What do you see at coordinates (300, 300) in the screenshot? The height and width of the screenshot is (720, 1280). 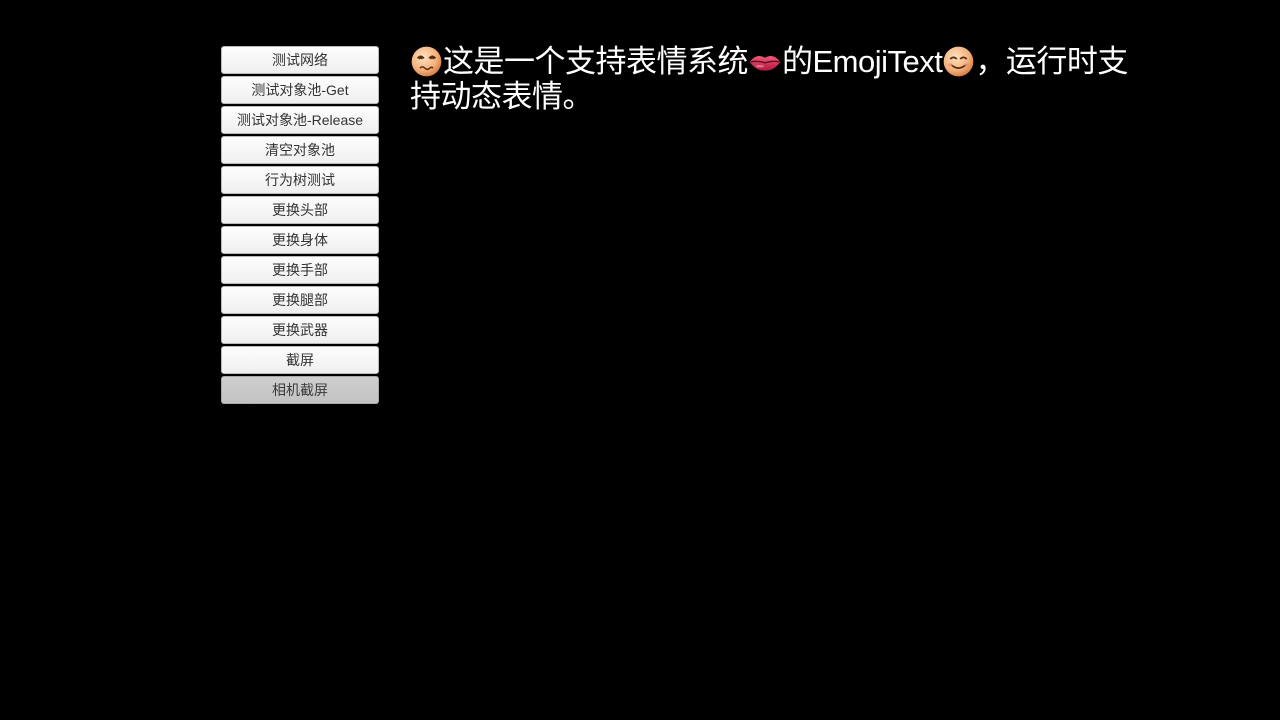 I see `change-legs-button: 更换腿部` at bounding box center [300, 300].